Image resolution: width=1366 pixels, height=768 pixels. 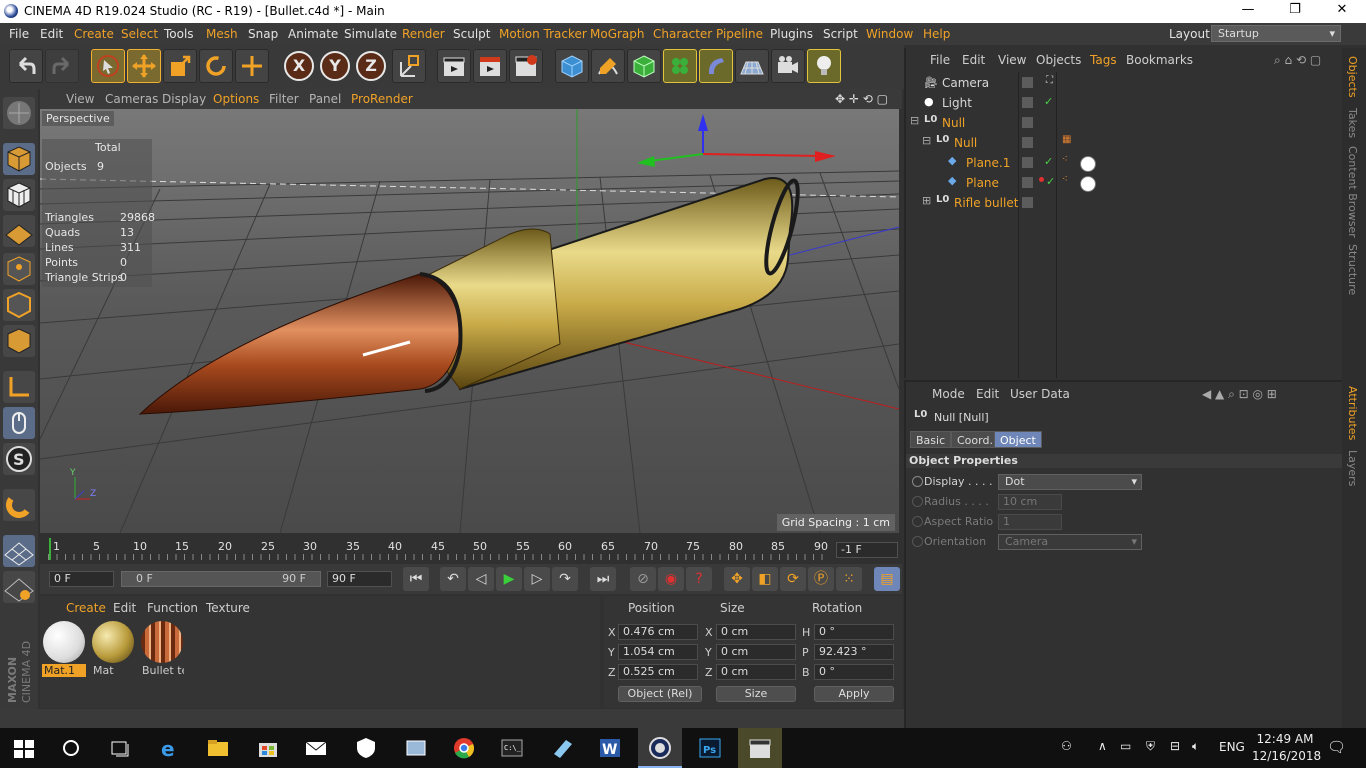 I want to click on recent-tool-button, so click(x=252, y=66).